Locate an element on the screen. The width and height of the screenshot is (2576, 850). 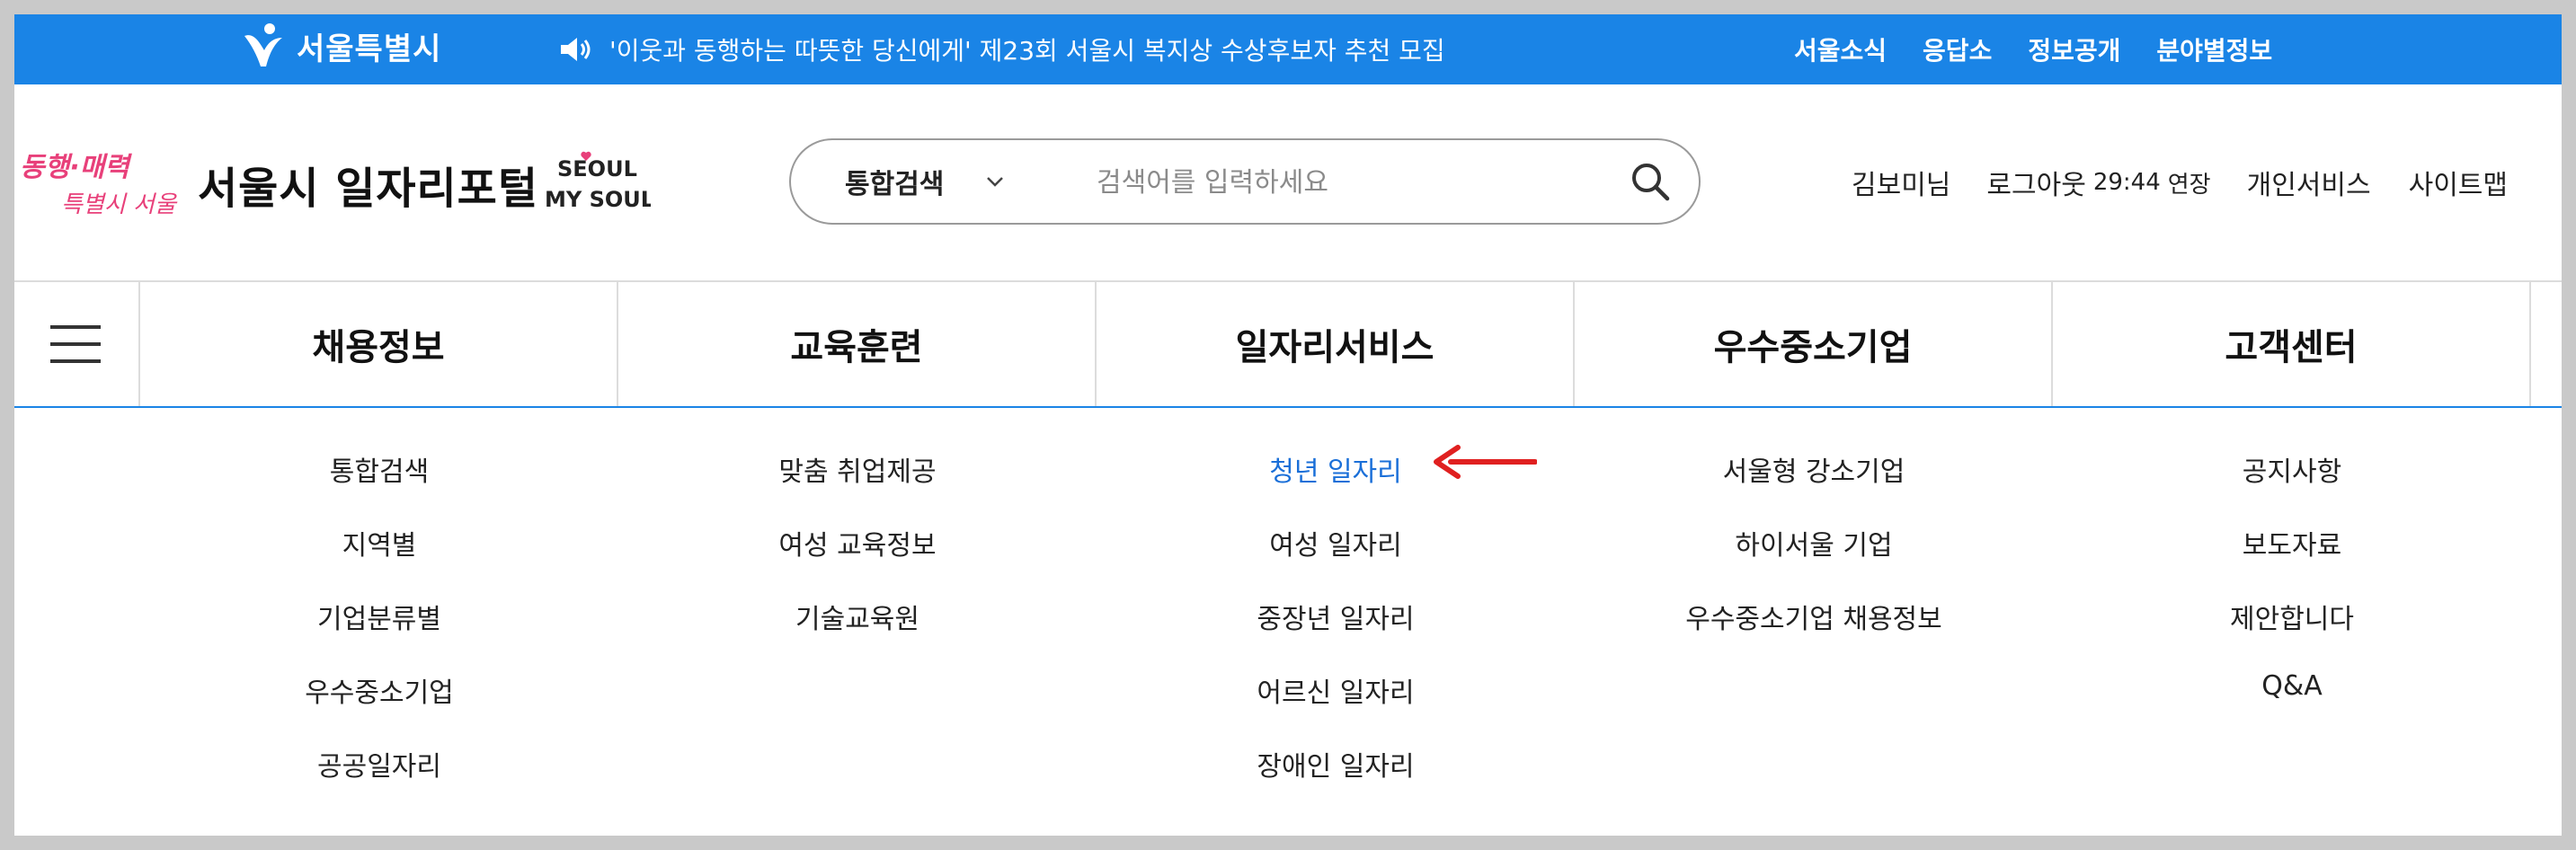
search-input is located at coordinates (1348, 182).